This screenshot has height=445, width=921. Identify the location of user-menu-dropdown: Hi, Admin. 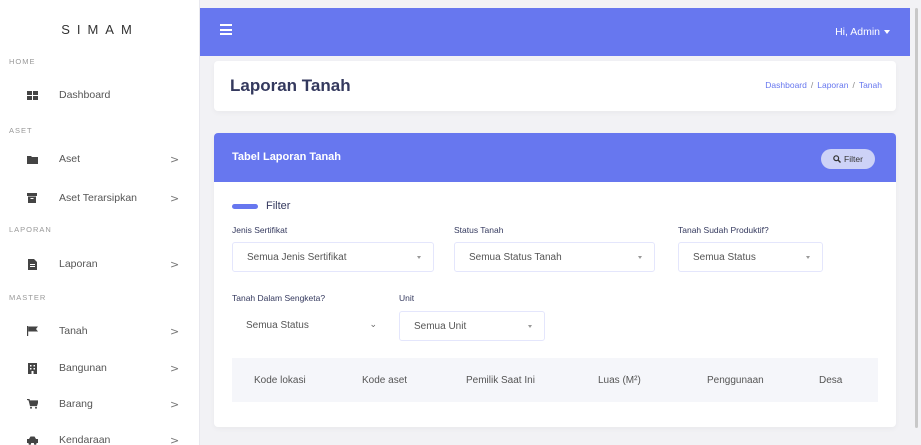
(862, 32).